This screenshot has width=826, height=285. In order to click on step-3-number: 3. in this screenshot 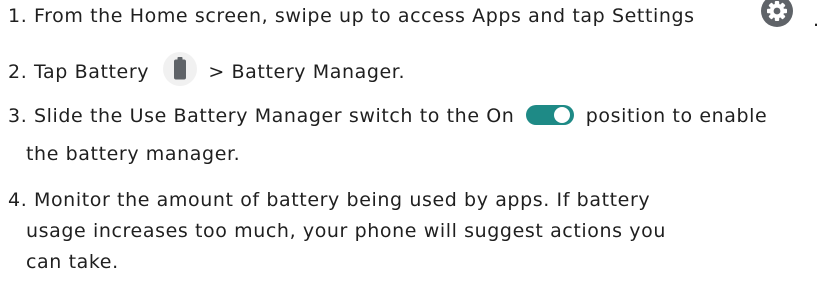, I will do `click(18, 116)`.